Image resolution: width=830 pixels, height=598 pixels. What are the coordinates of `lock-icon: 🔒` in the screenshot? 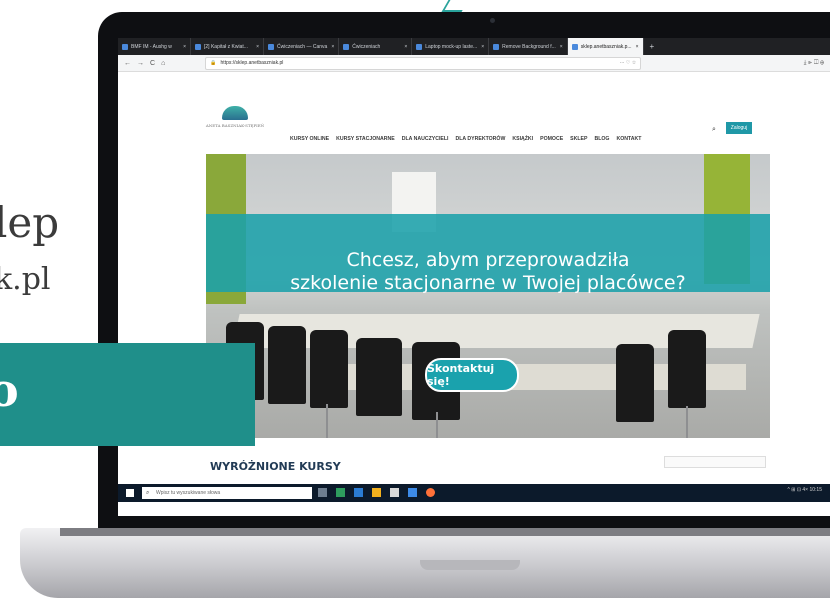 It's located at (213, 63).